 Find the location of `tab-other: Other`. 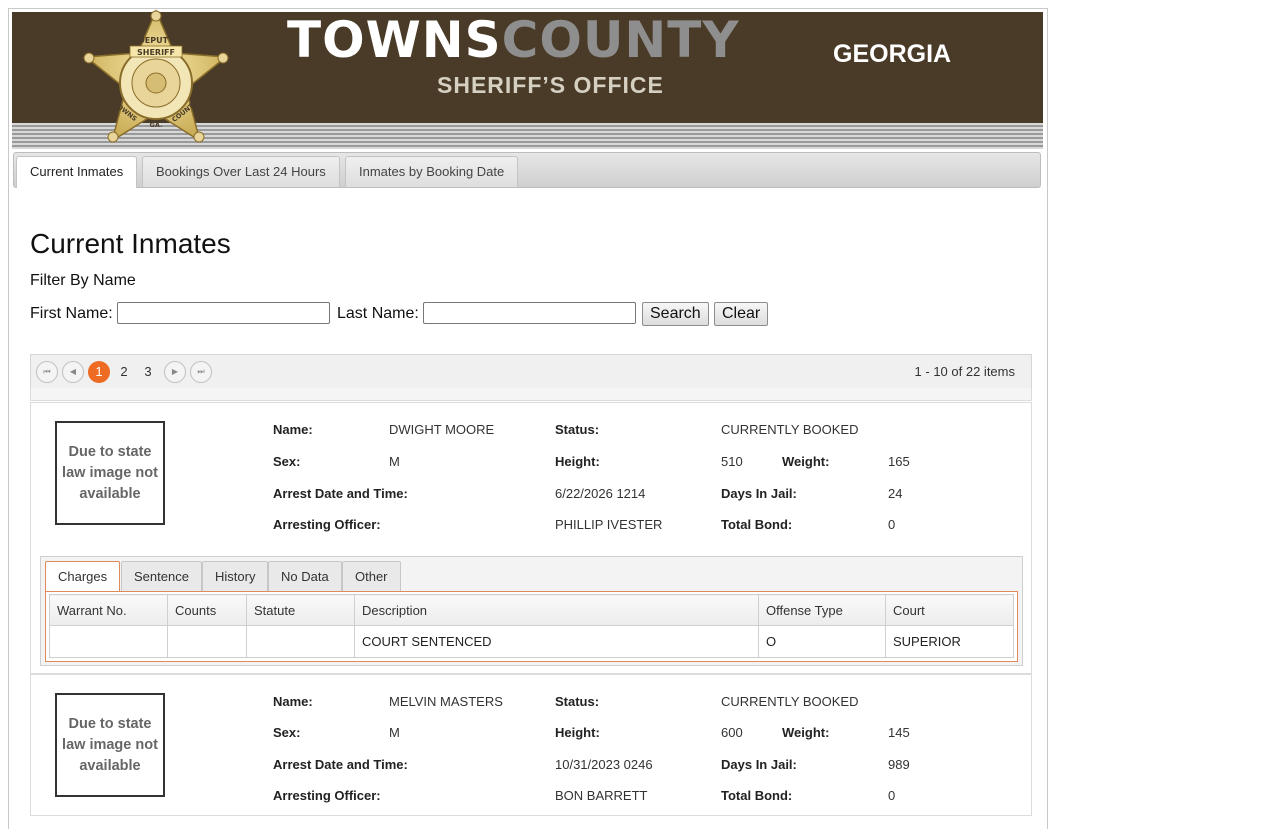

tab-other: Other is located at coordinates (371, 576).